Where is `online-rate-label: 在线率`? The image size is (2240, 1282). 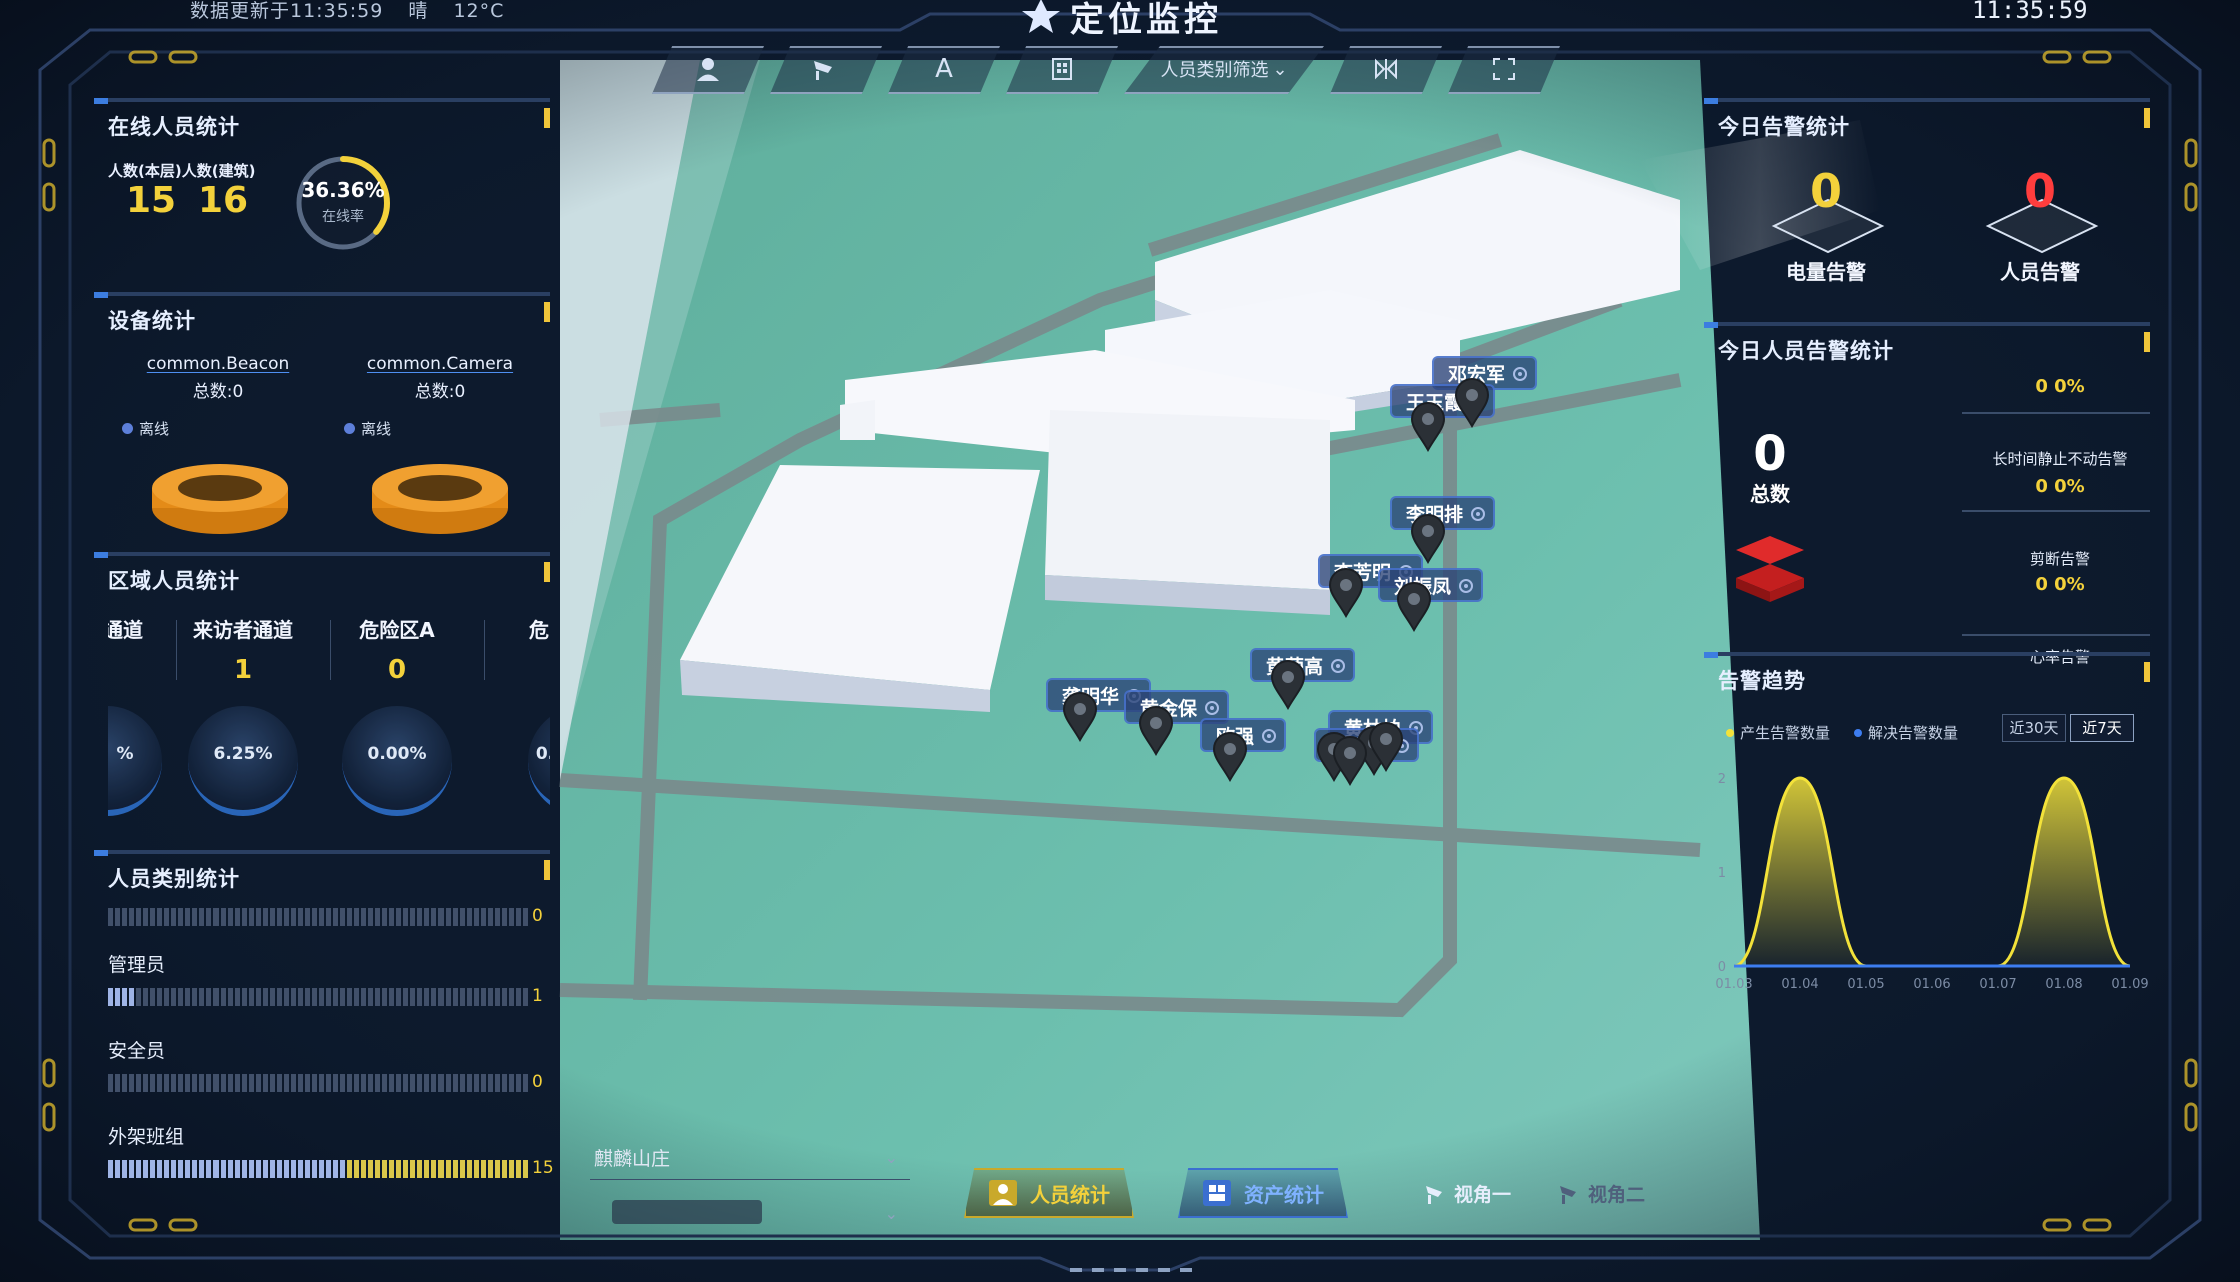
online-rate-label: 在线率 is located at coordinates (343, 217).